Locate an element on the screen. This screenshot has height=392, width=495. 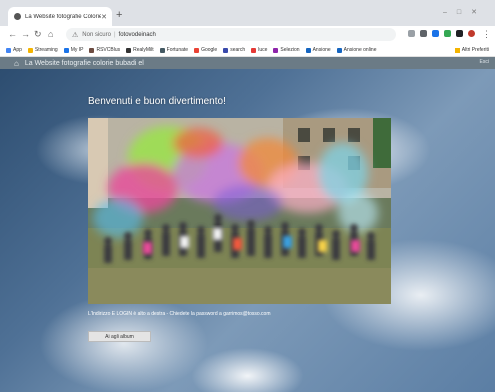
logout-link: Esci is located at coordinates (484, 62).